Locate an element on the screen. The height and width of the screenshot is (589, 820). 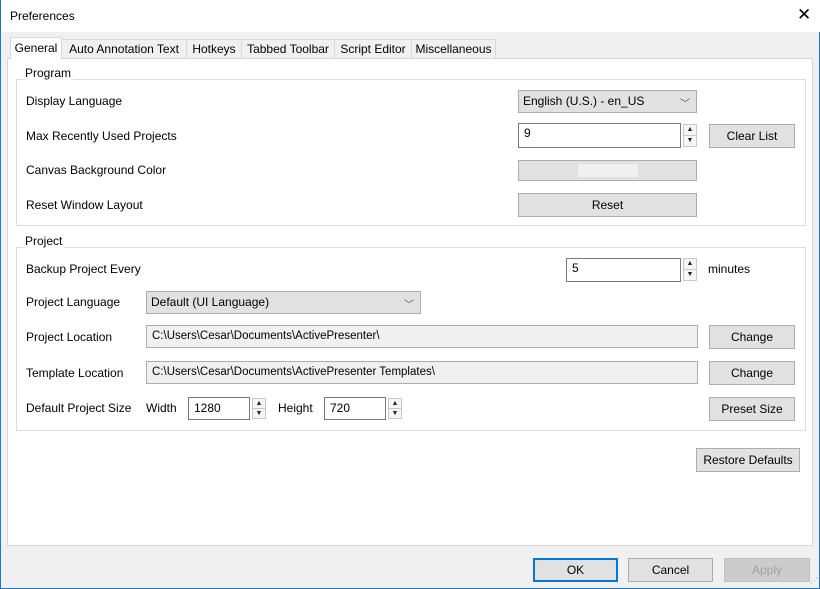
tab-general: General is located at coordinates (36, 48).